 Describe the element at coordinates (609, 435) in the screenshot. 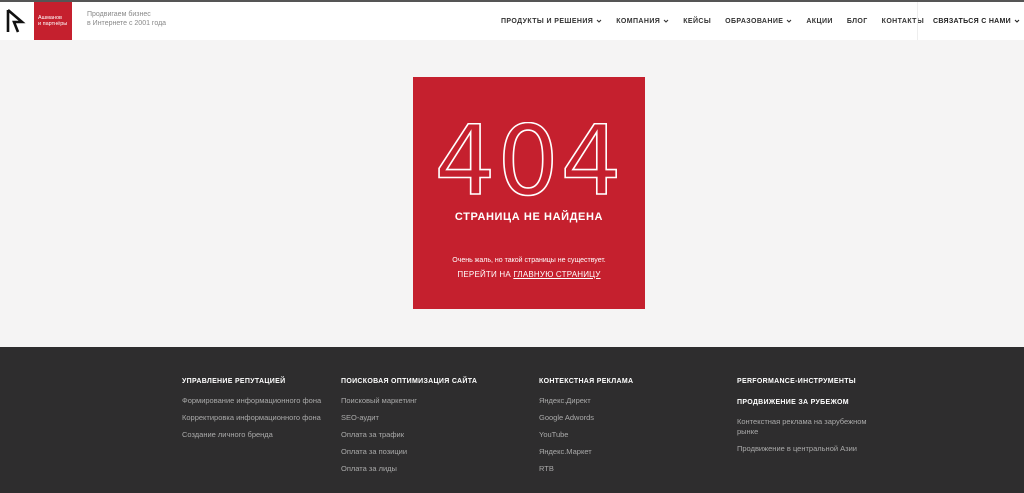

I see `footer-link: YouTube` at that location.